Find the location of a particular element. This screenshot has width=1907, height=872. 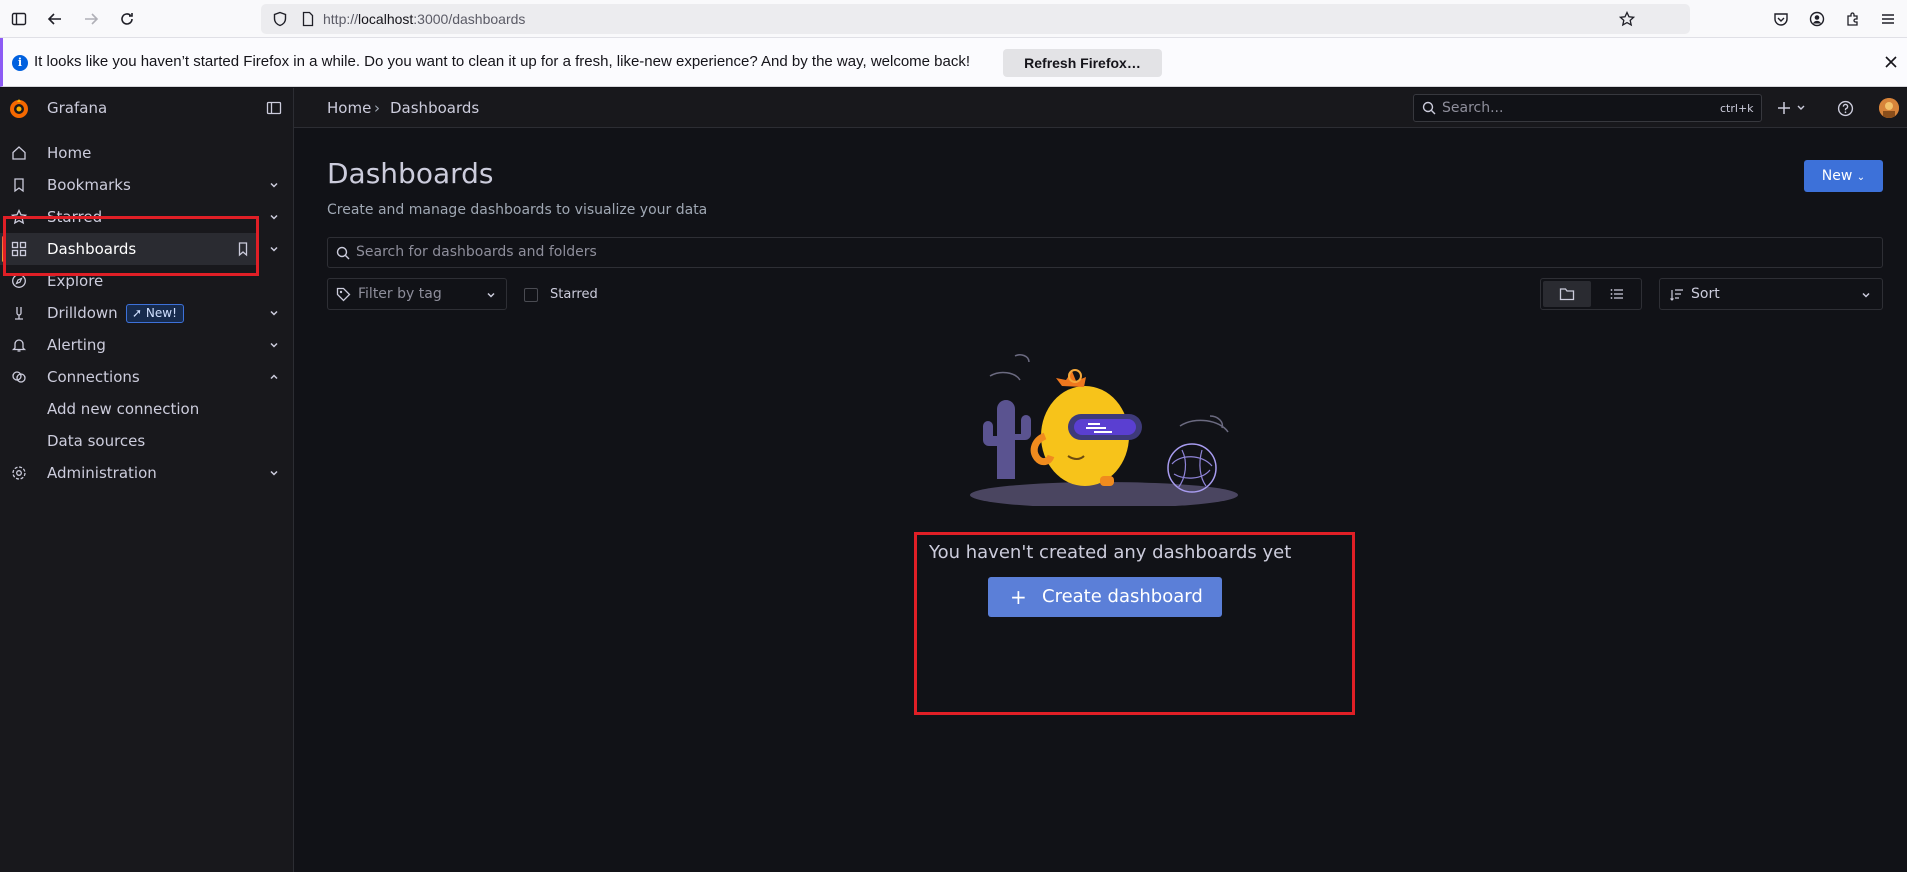

sort-label: Sort is located at coordinates (1705, 294).